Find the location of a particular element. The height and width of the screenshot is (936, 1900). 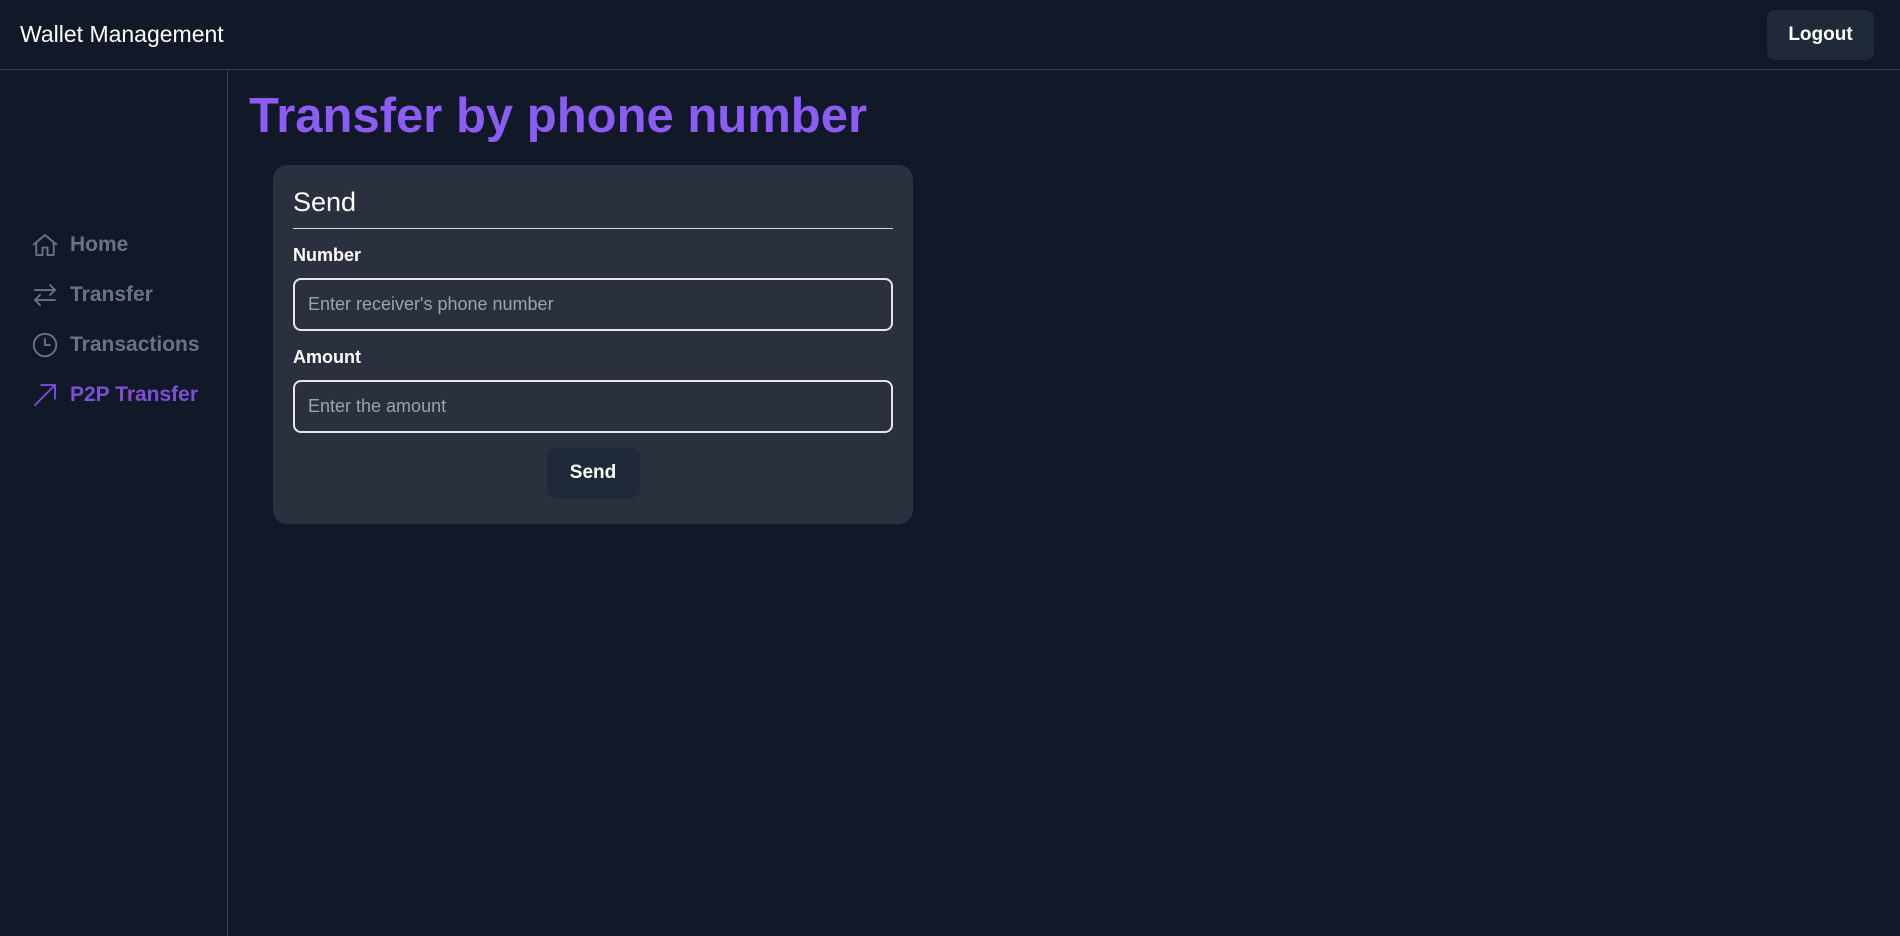

sidebar-item-transactions: Transactions is located at coordinates (115, 345).